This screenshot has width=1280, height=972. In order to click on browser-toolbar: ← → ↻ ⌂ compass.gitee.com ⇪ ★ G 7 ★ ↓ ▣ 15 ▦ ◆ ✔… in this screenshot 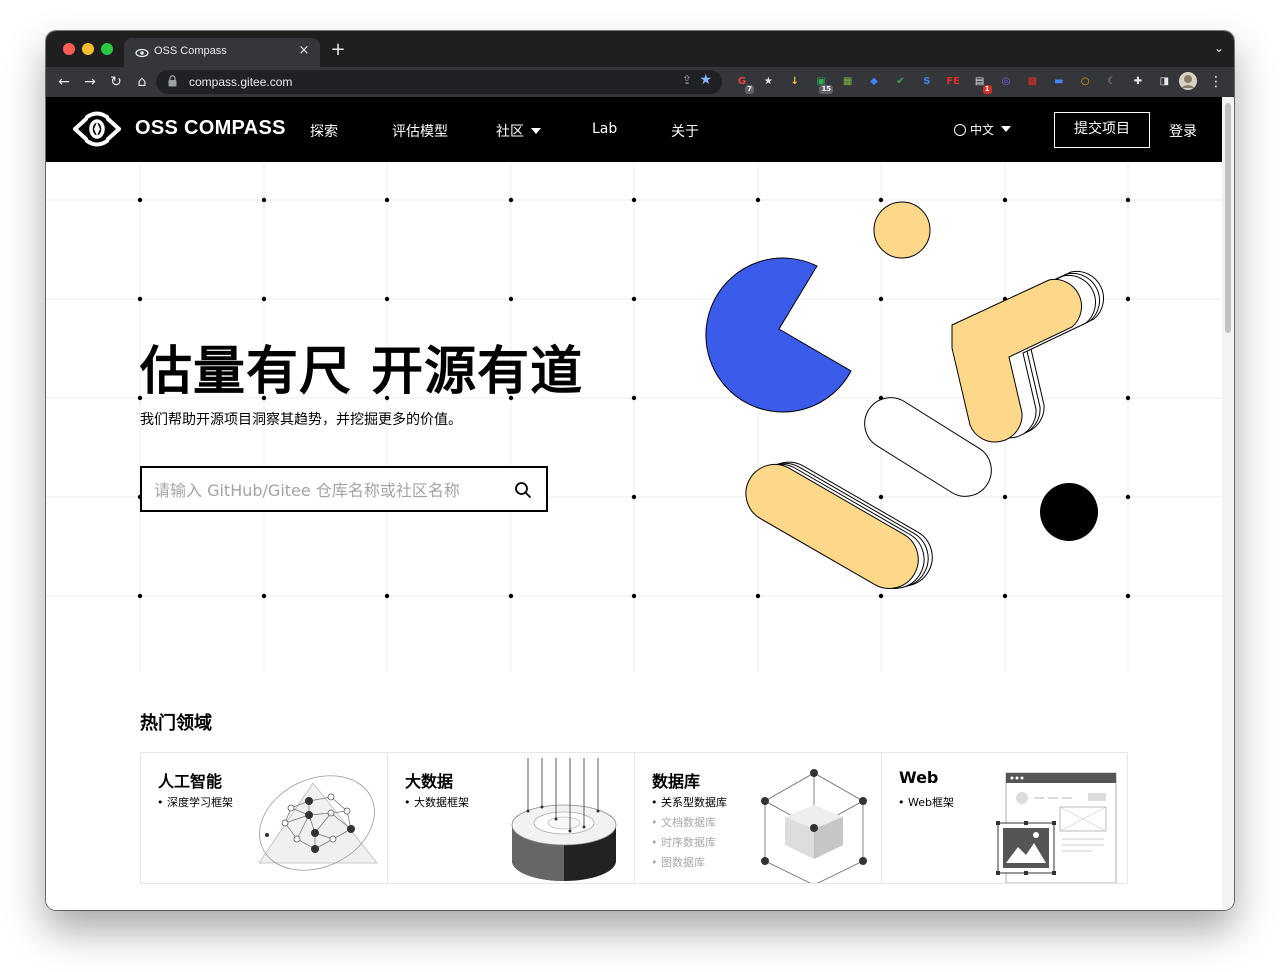, I will do `click(640, 82)`.